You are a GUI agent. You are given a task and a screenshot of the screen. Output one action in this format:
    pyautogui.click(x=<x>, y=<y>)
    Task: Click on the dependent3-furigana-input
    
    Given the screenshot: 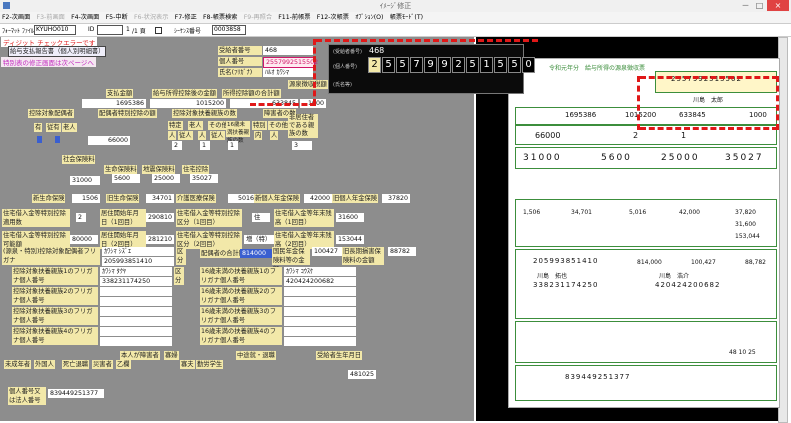 What is the action you would take?
    pyautogui.click(x=136, y=311)
    